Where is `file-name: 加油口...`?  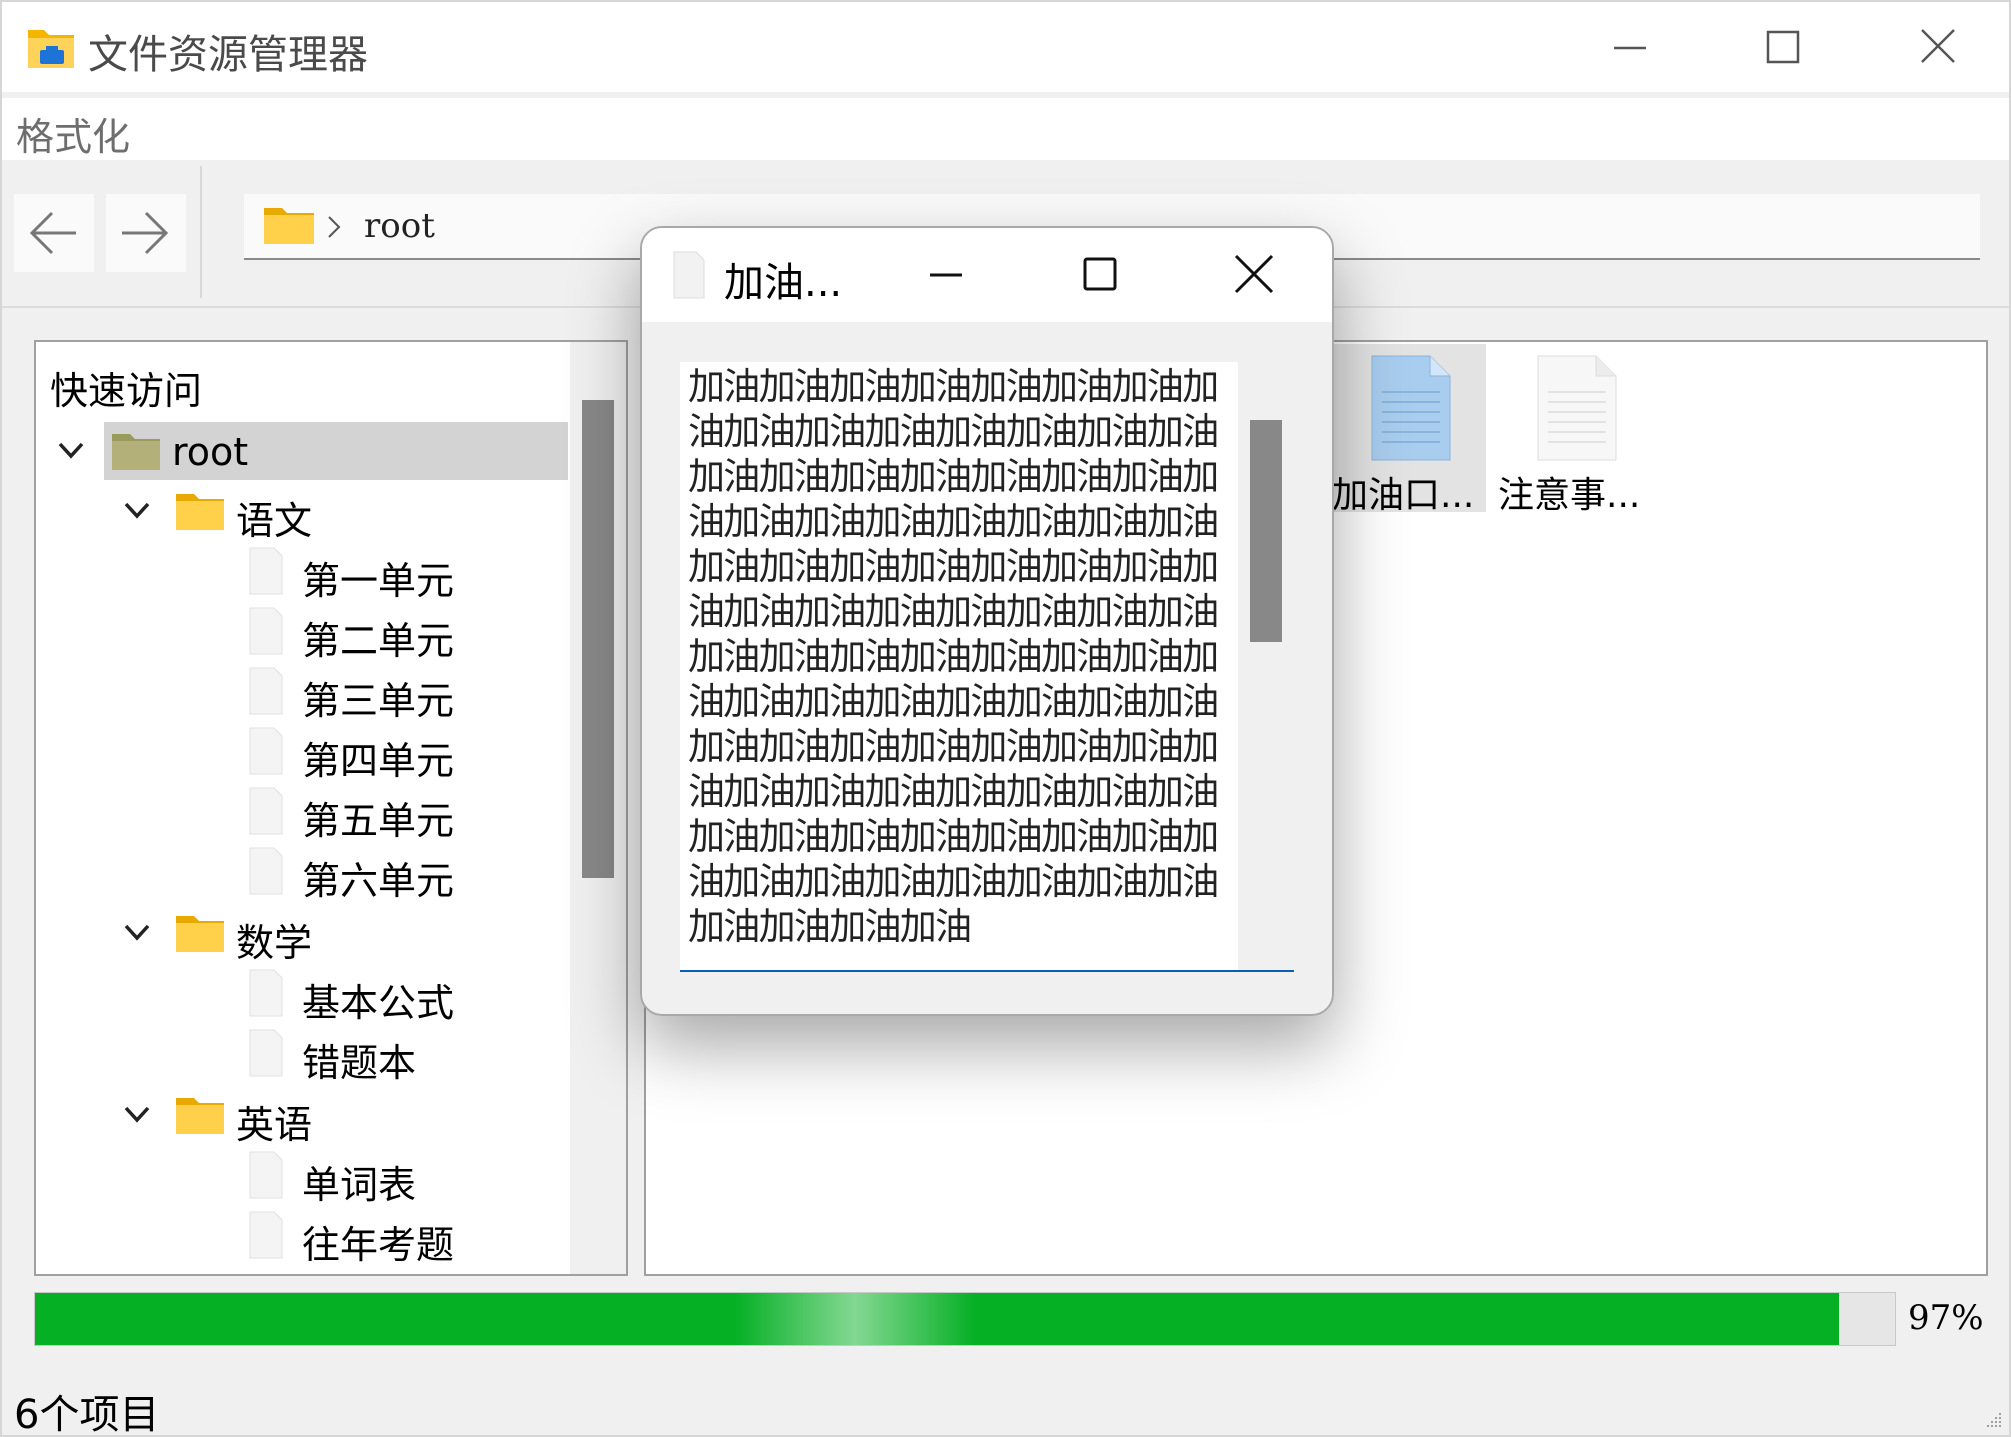
file-name: 加油口... is located at coordinates (1403, 495).